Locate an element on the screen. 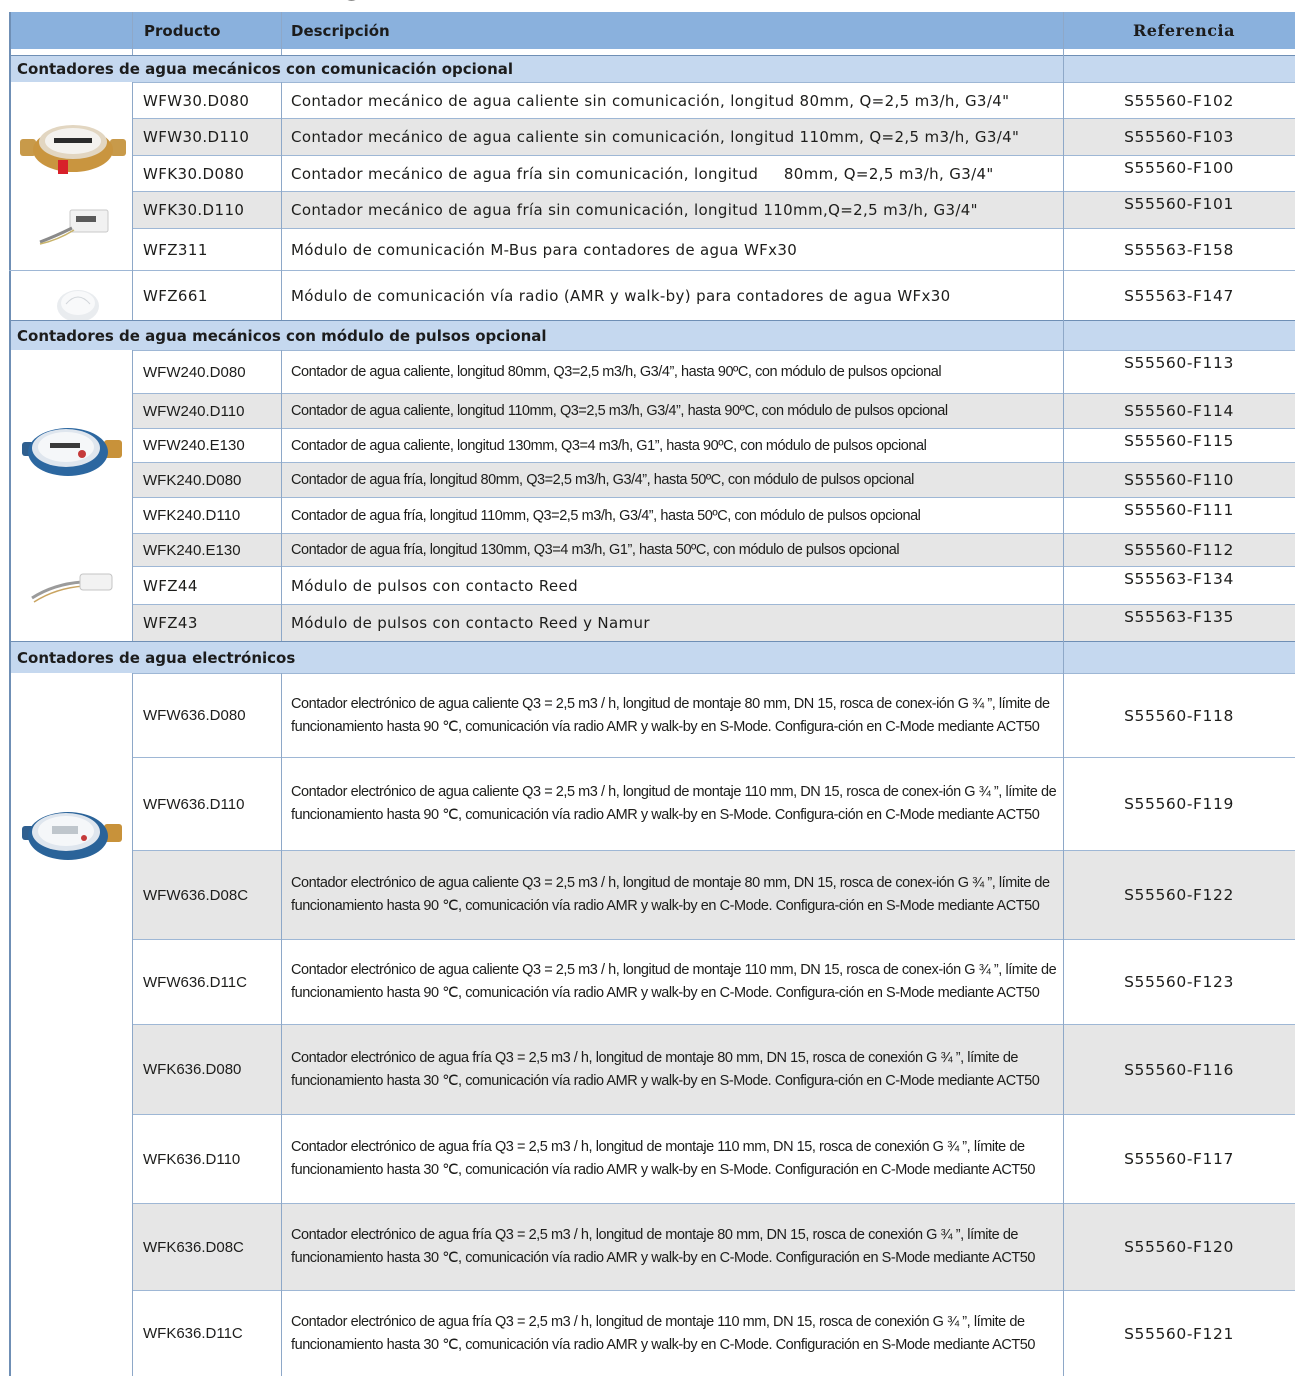  section-title-electronicos: Contadores de agua electrónicos is located at coordinates (536, 657).